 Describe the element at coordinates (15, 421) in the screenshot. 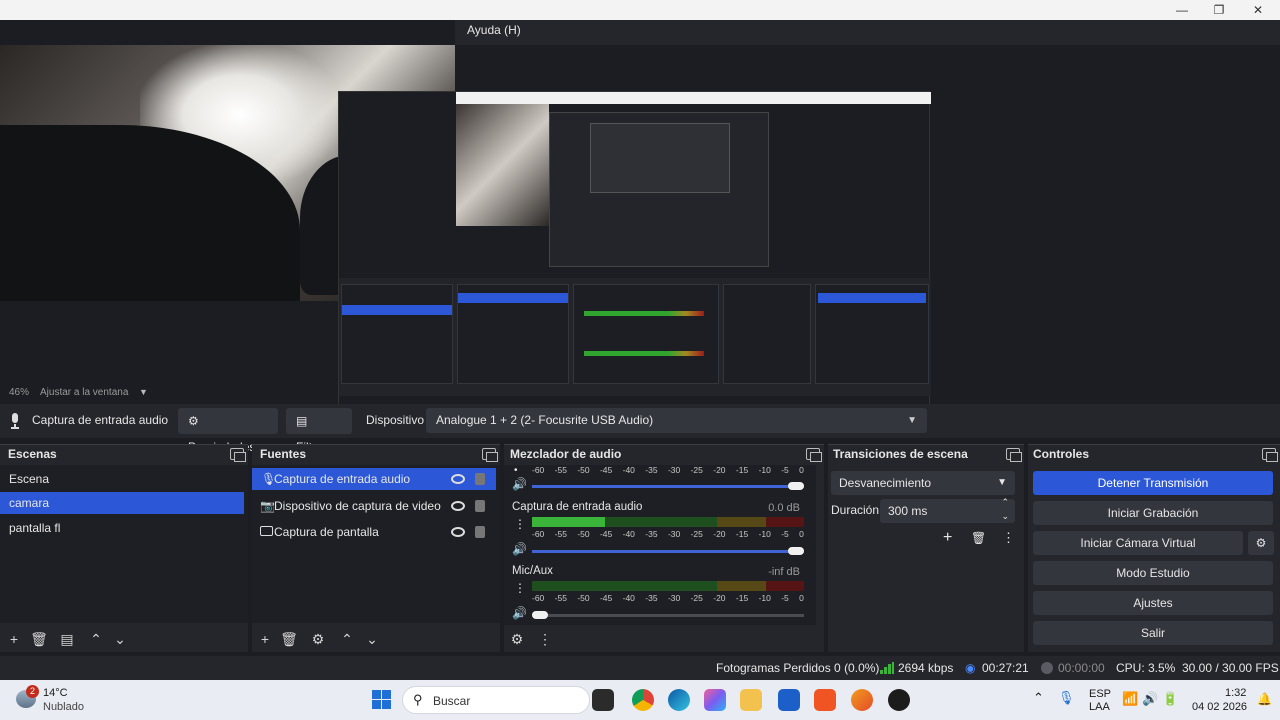

I see `microphone-icon` at that location.